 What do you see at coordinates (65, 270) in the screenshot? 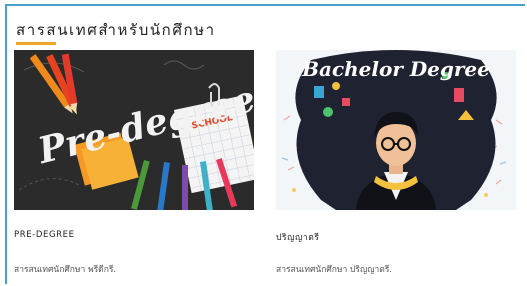
I see `card-description: สารสนเทศนักศึกษา พรีดีกรี.` at bounding box center [65, 270].